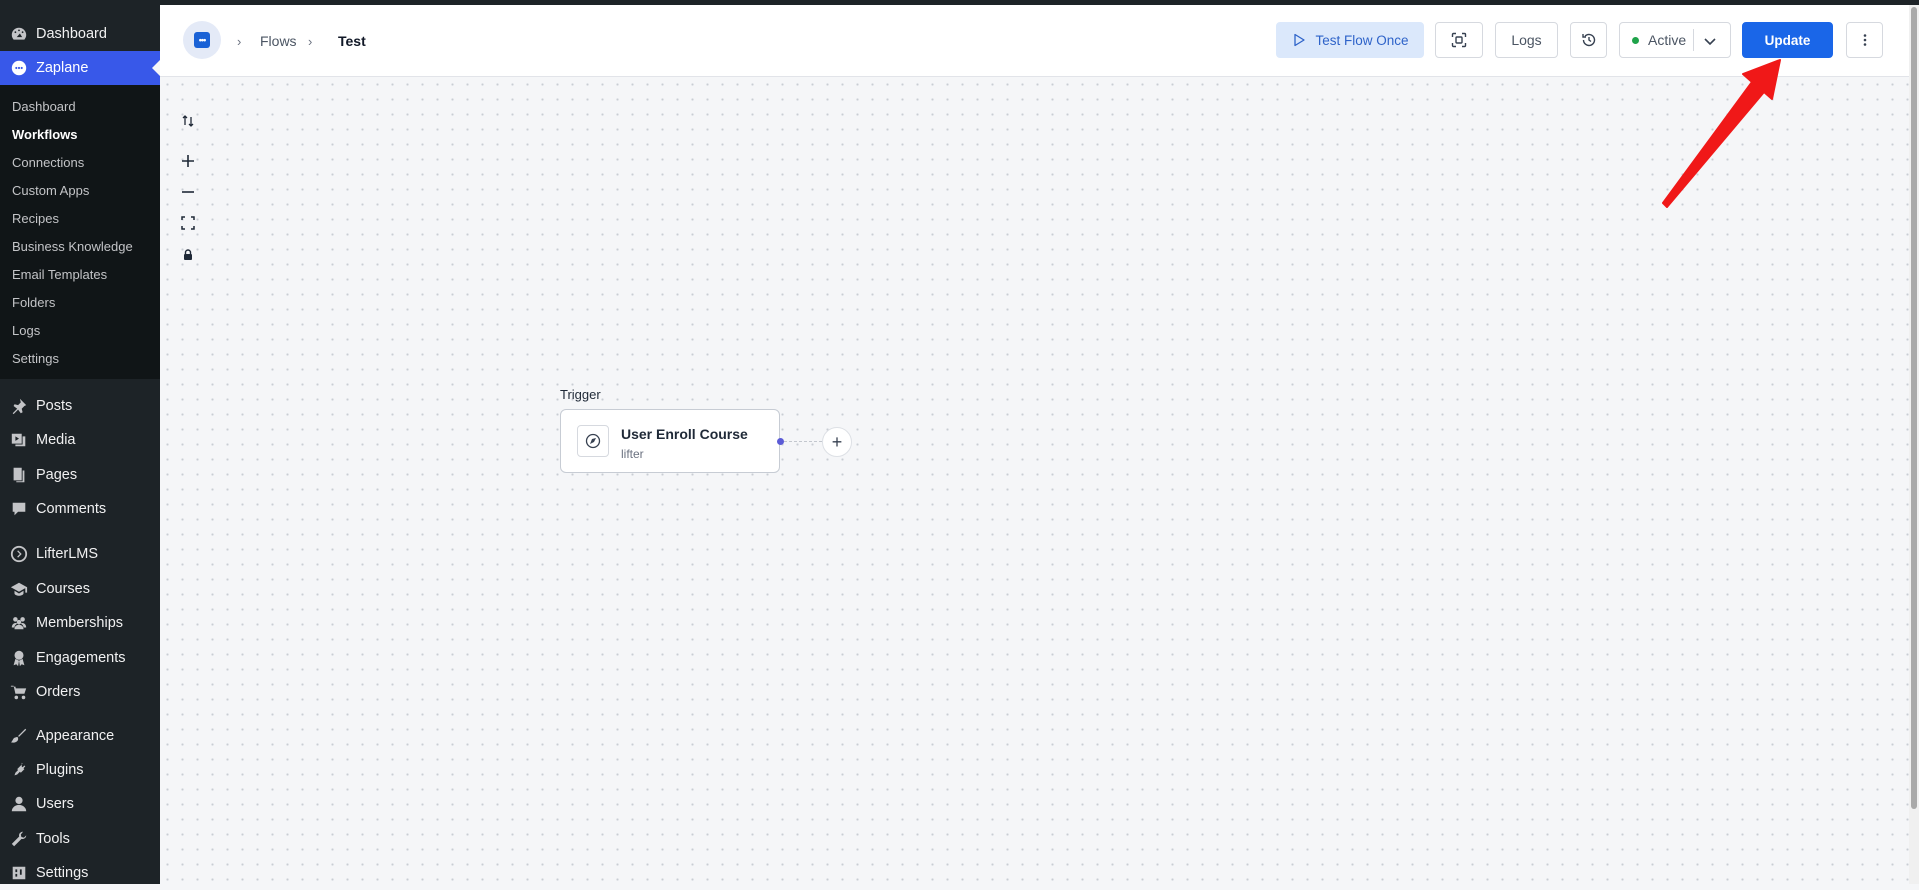 This screenshot has width=1919, height=890. Describe the element at coordinates (58, 692) in the screenshot. I see `sidebar-item-label: Orders` at that location.